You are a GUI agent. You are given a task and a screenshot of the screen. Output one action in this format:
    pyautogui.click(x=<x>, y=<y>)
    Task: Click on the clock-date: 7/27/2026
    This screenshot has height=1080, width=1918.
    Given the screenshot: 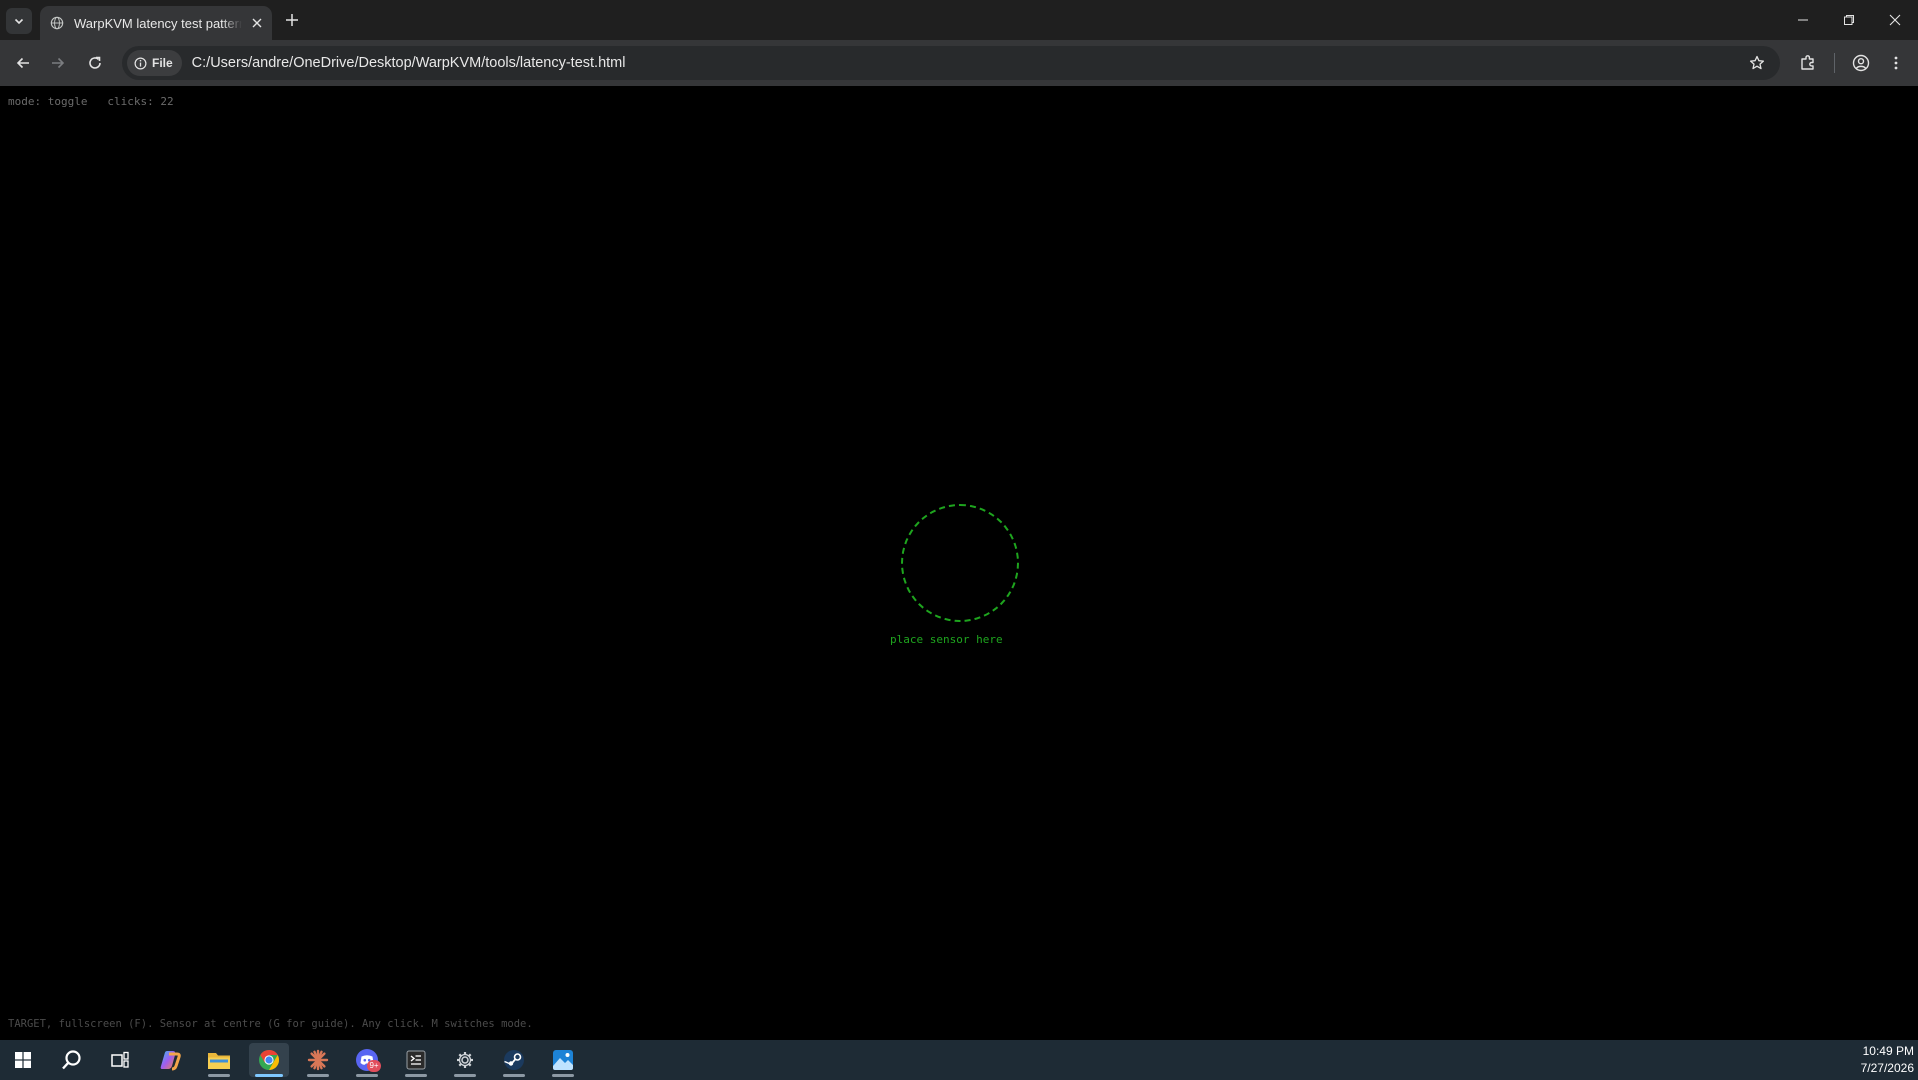 What is the action you would take?
    pyautogui.click(x=1887, y=1068)
    